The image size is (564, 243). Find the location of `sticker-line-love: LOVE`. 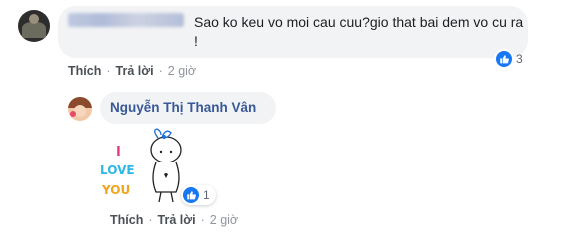

sticker-line-love: LOVE is located at coordinates (117, 170).